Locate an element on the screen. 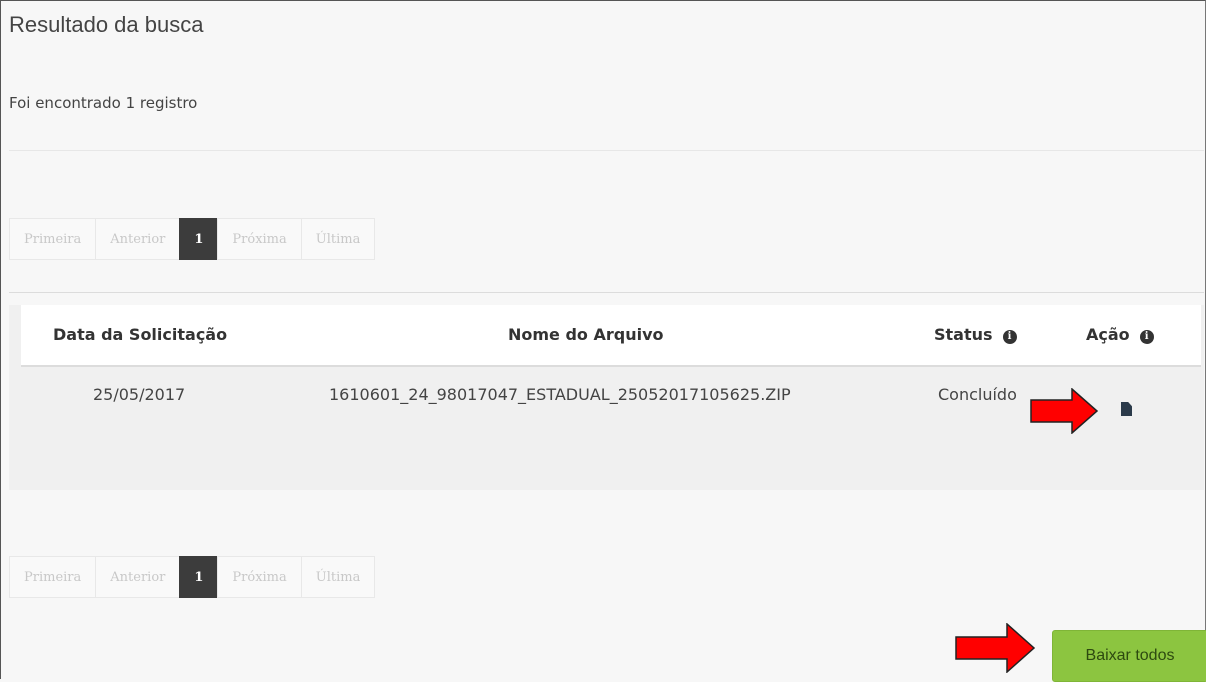  header-date: Data da Solicitação is located at coordinates (140, 334).